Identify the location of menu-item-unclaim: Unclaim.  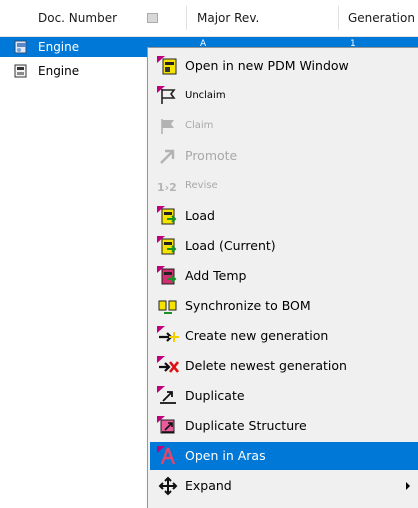
(284, 96).